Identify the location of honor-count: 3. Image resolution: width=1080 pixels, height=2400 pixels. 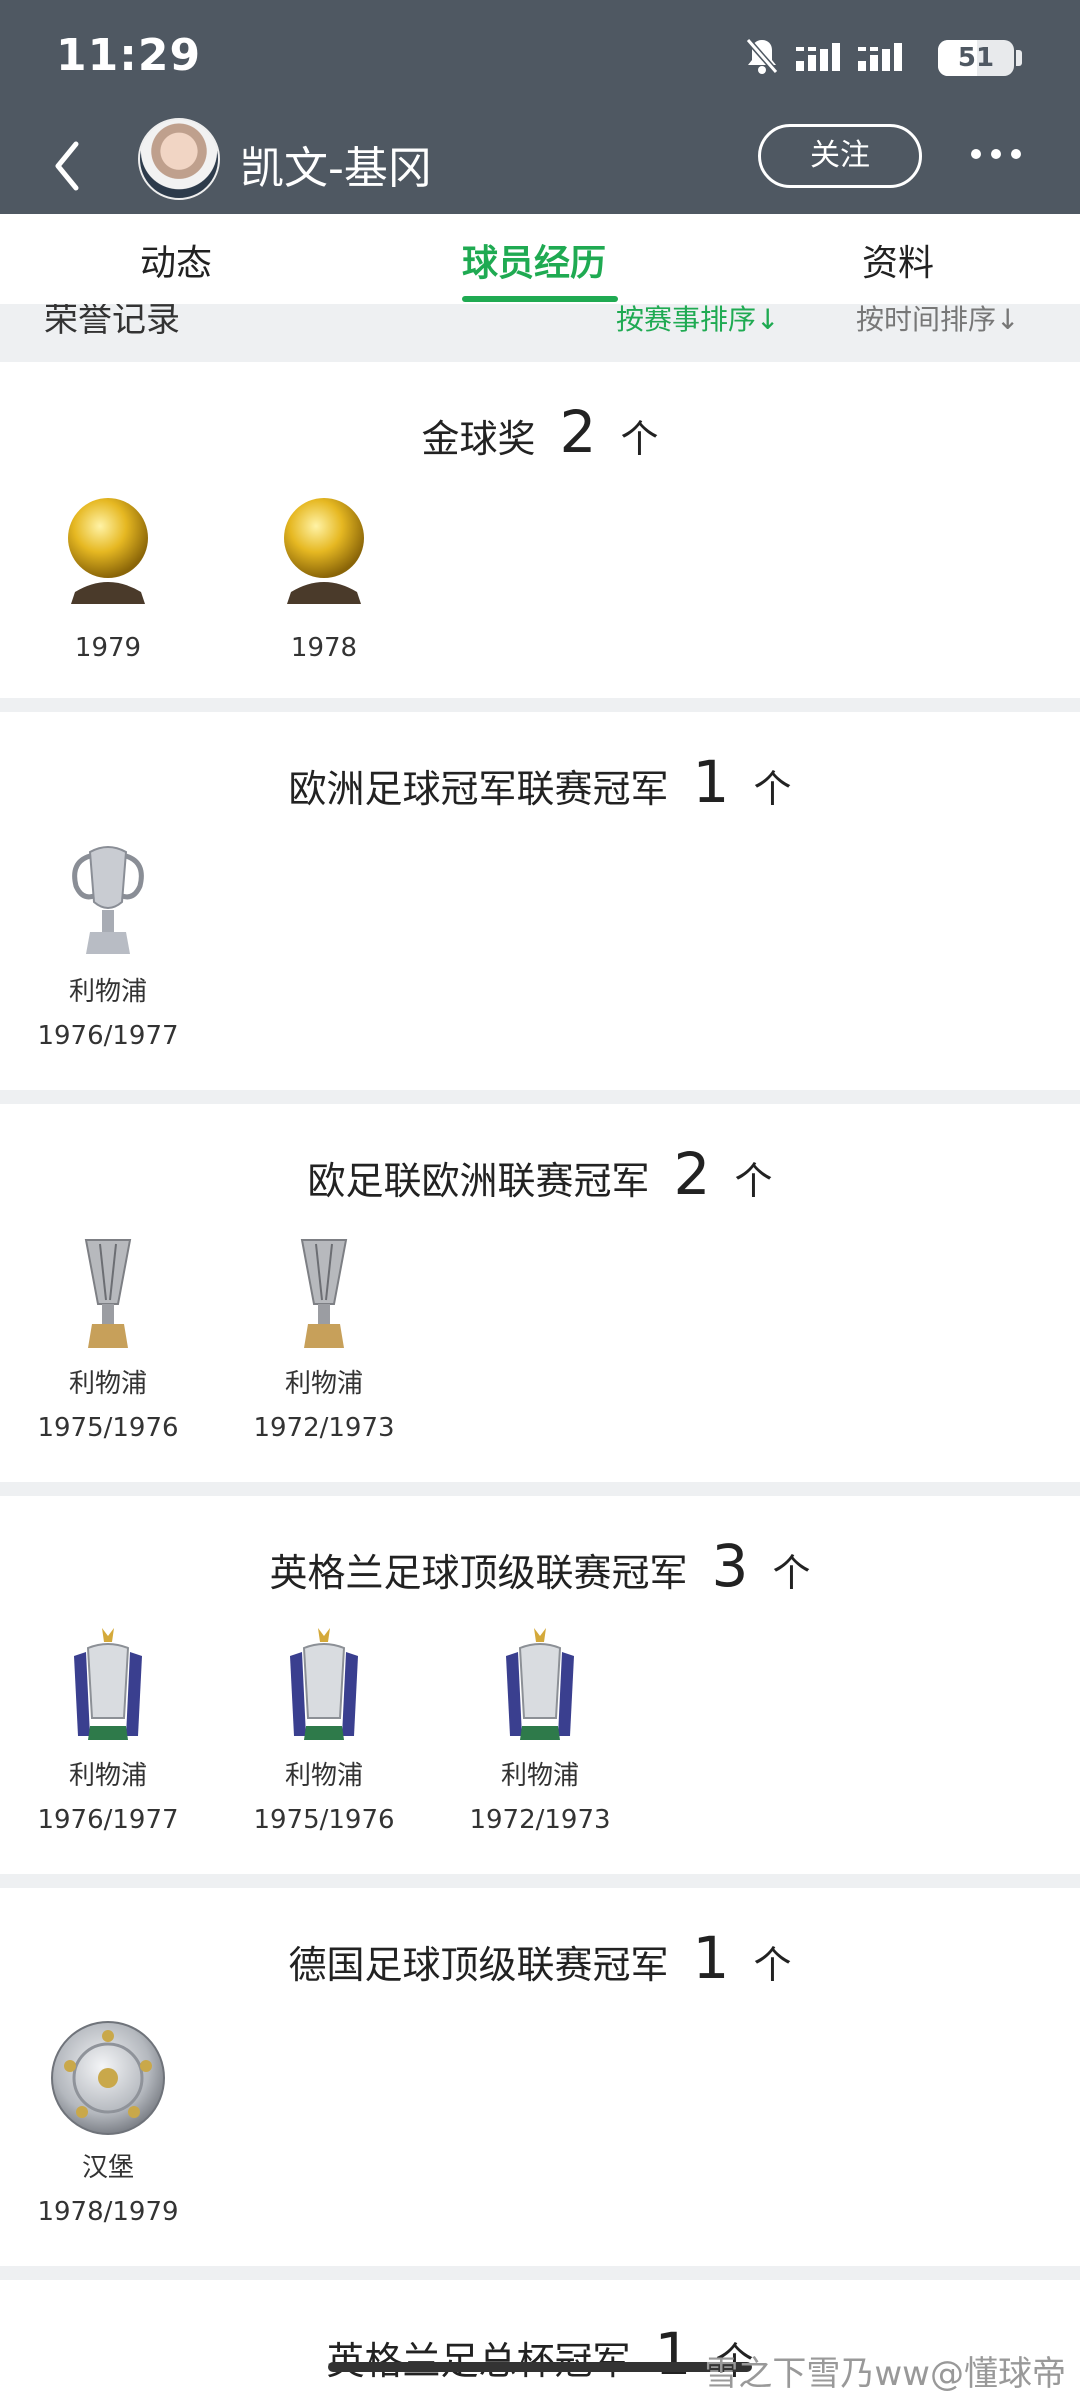
(730, 1566).